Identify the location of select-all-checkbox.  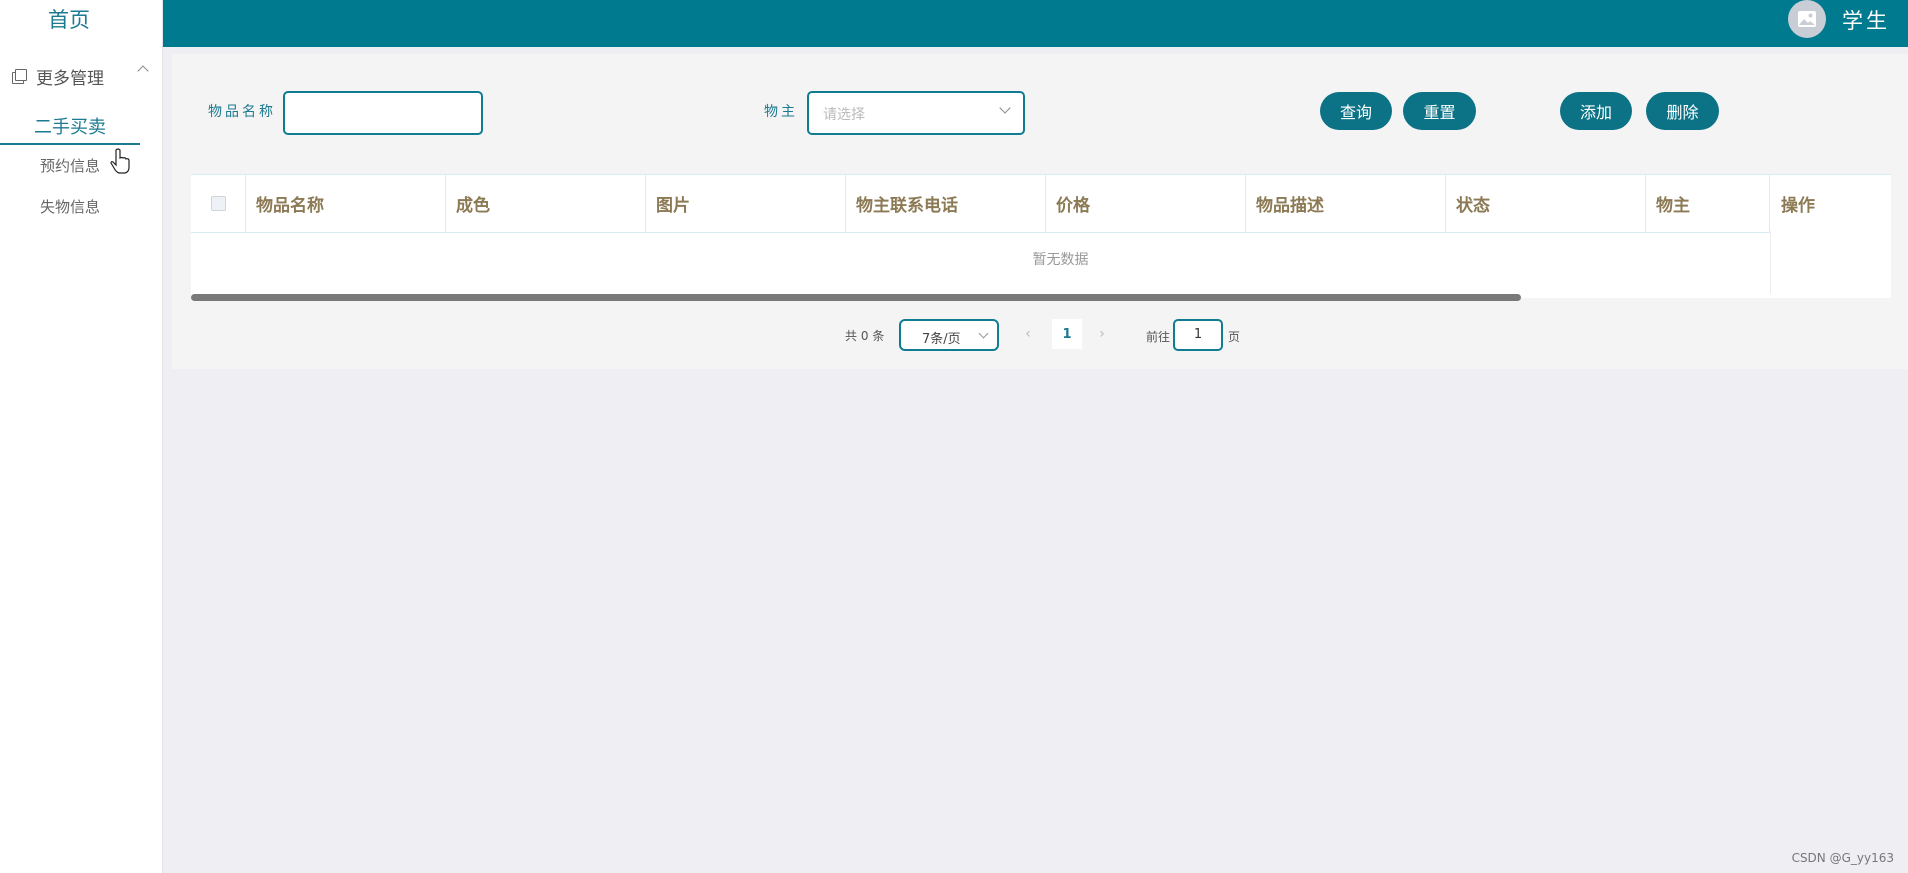
(218, 203).